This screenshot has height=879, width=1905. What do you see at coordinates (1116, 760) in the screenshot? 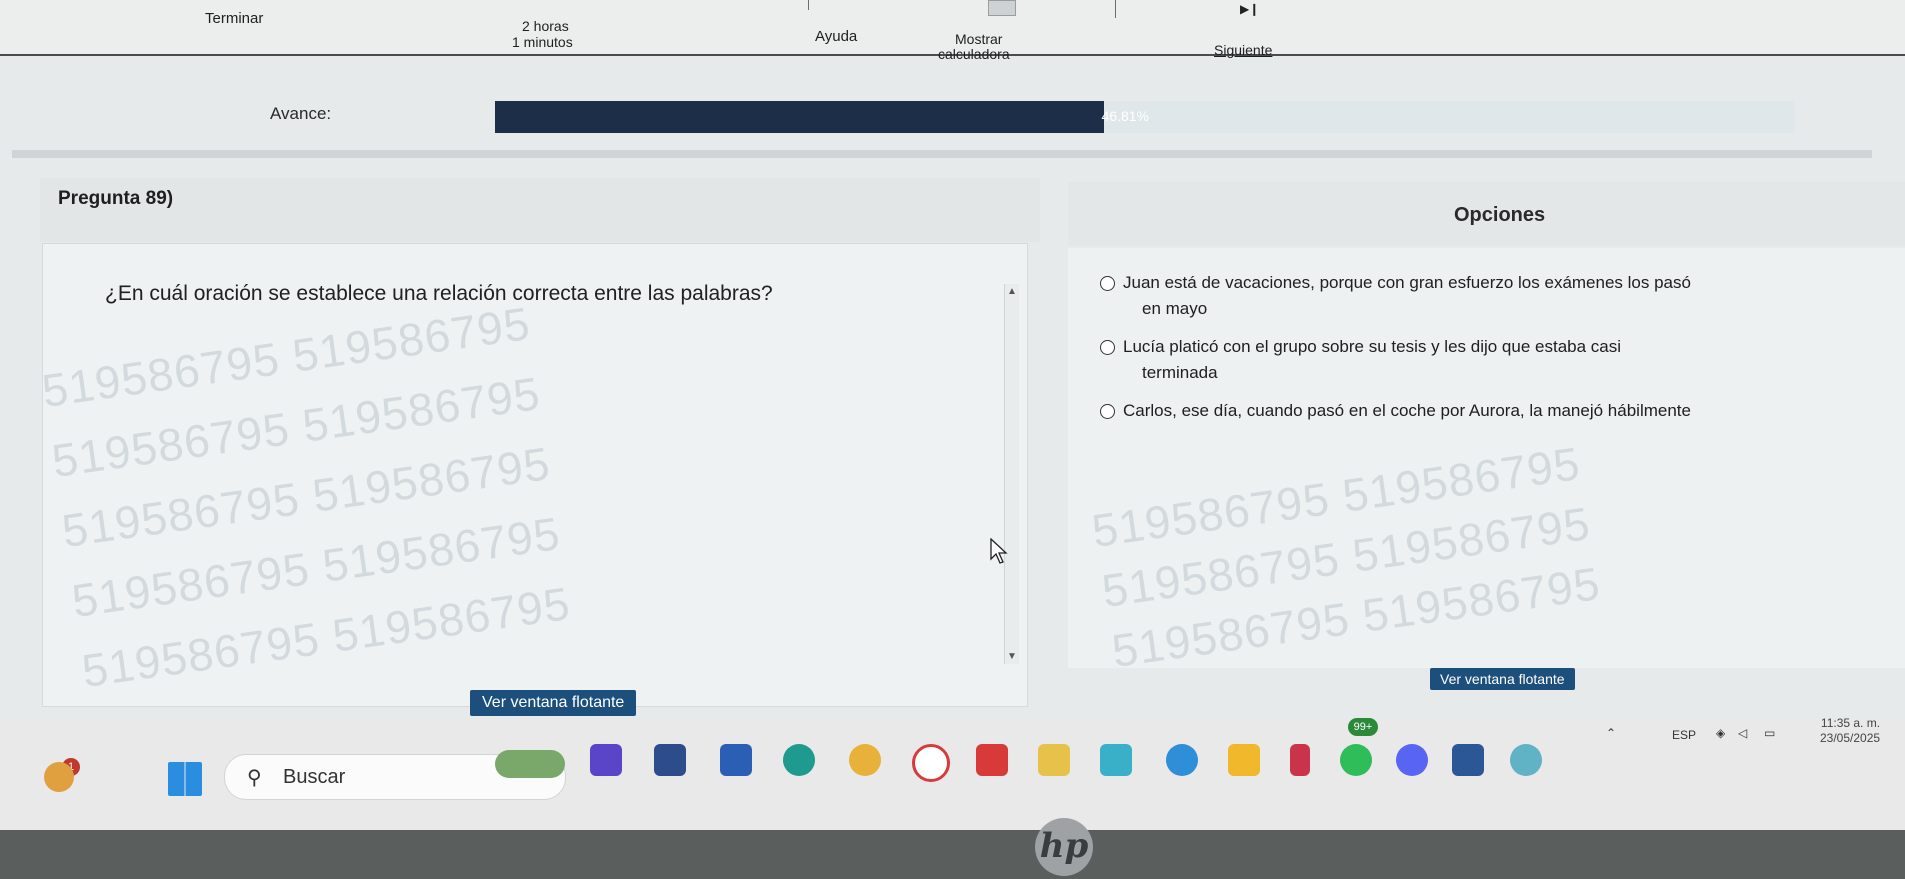
I see `store-icon` at bounding box center [1116, 760].